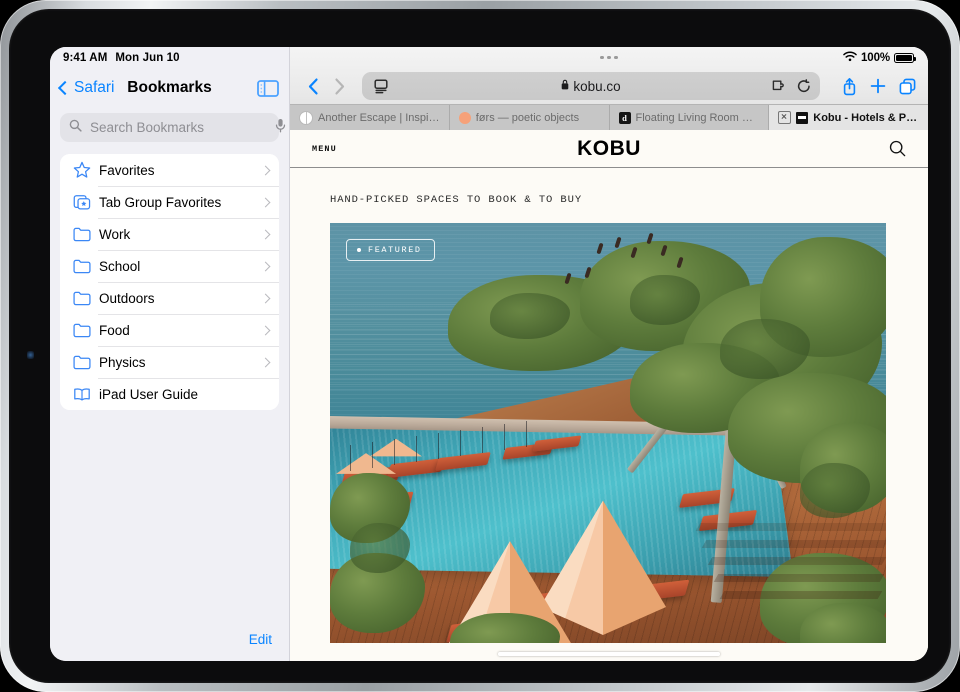  I want to click on bookmark-row-favorites: Favorites, so click(169, 170).